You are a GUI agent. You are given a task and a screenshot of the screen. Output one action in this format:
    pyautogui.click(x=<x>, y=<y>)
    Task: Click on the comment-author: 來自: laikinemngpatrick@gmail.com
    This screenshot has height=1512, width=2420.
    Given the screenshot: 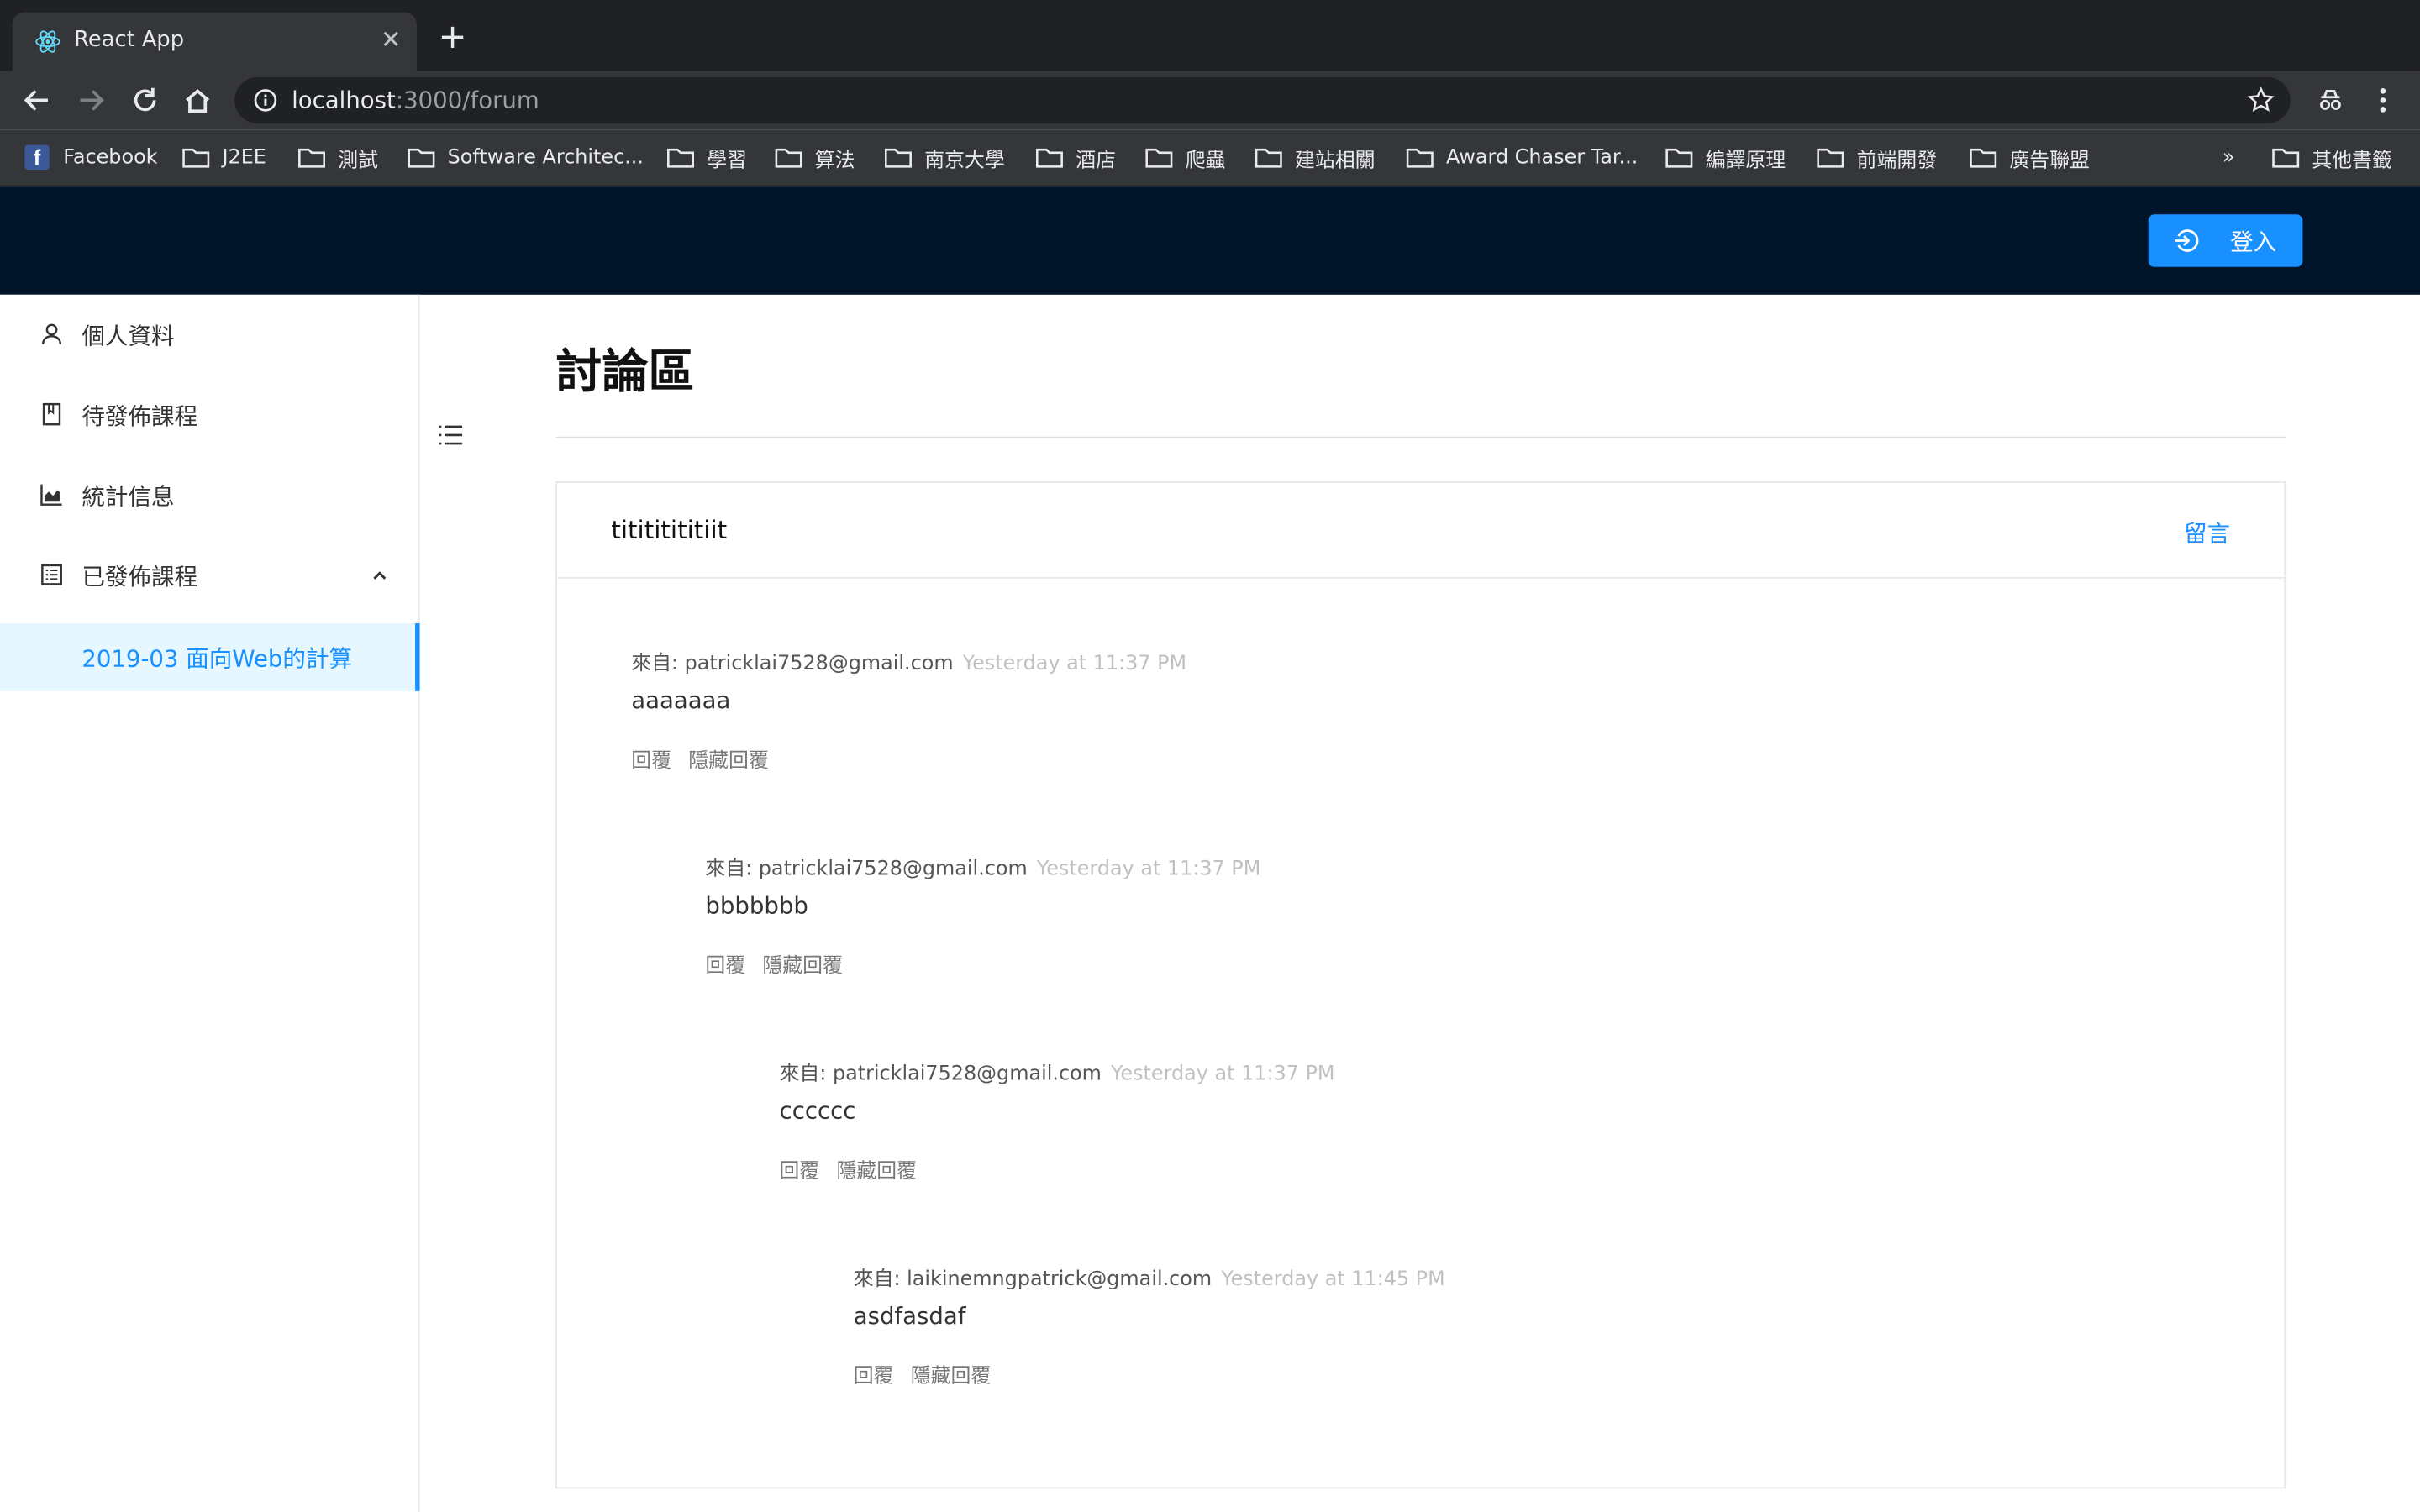 What is the action you would take?
    pyautogui.click(x=1033, y=1280)
    